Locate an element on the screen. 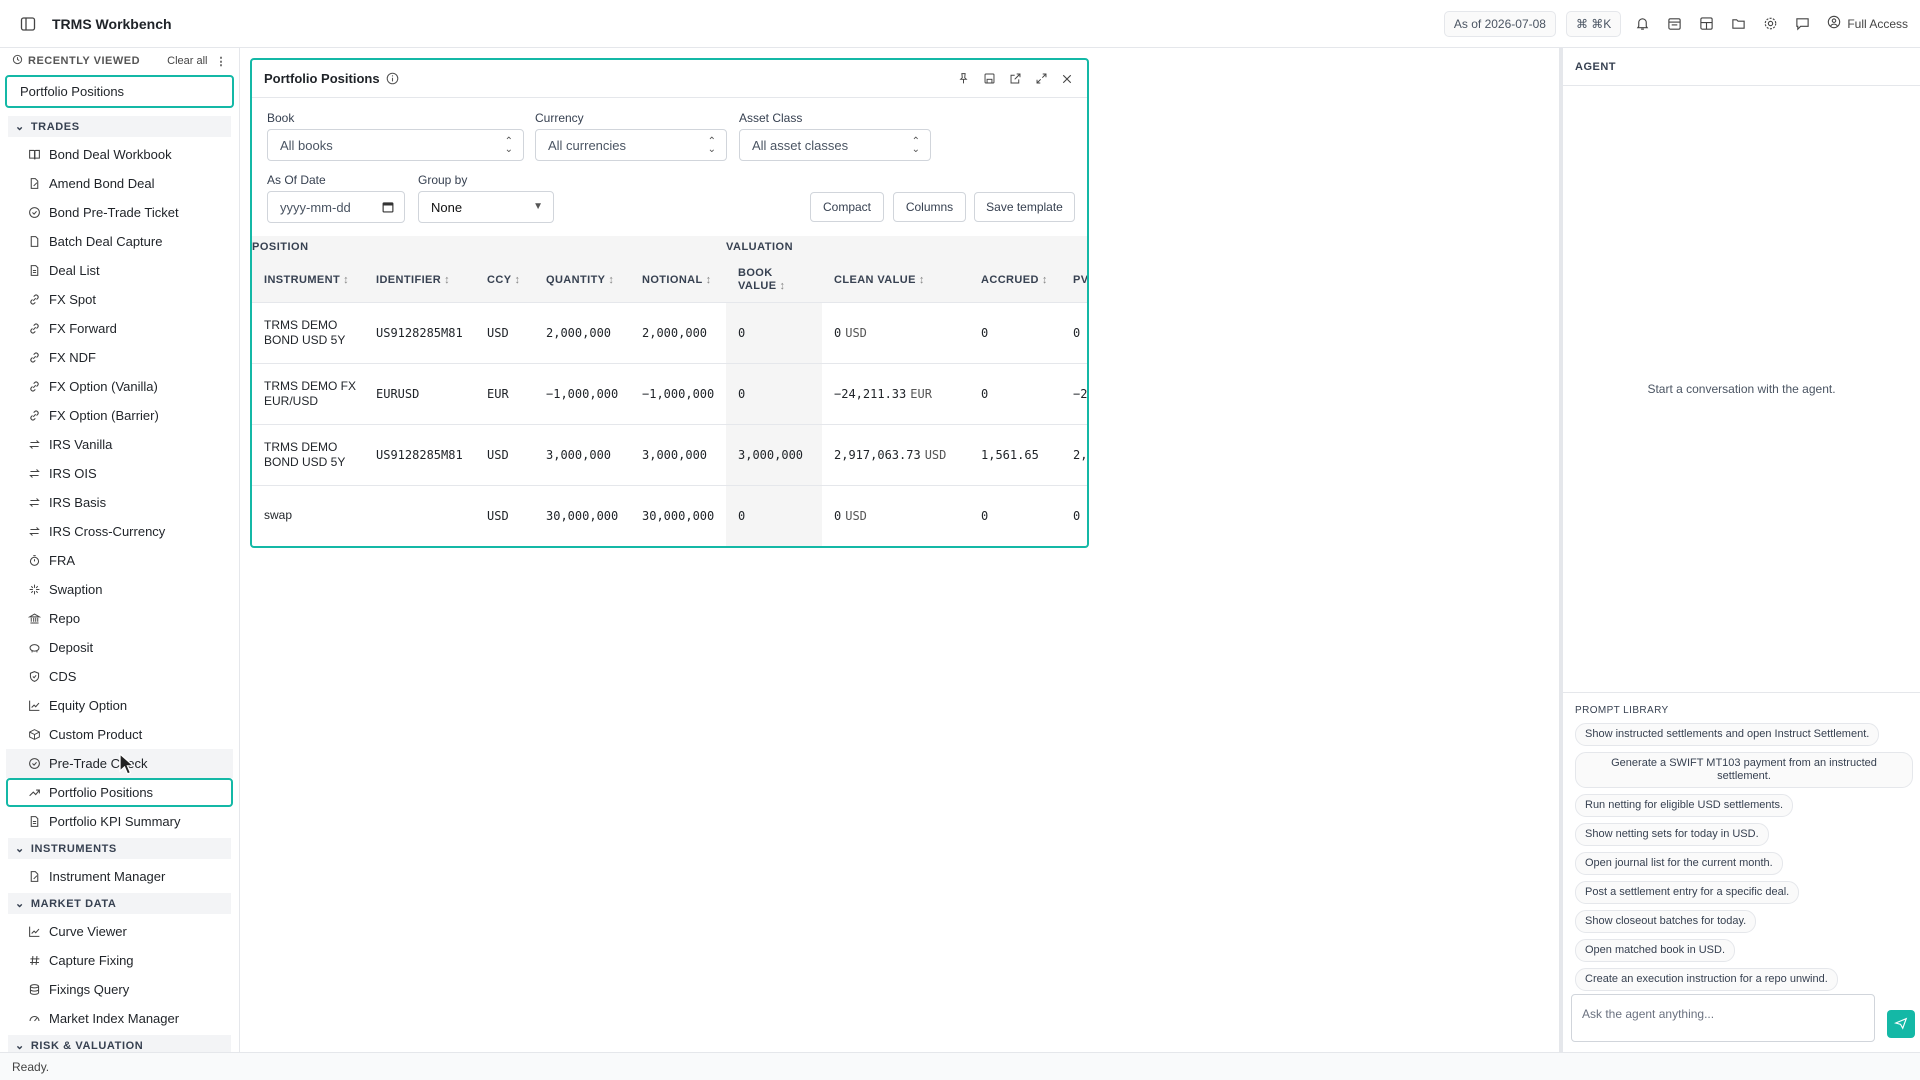 This screenshot has width=1920, height=1080. group-by-select: None ▼ is located at coordinates (486, 207).